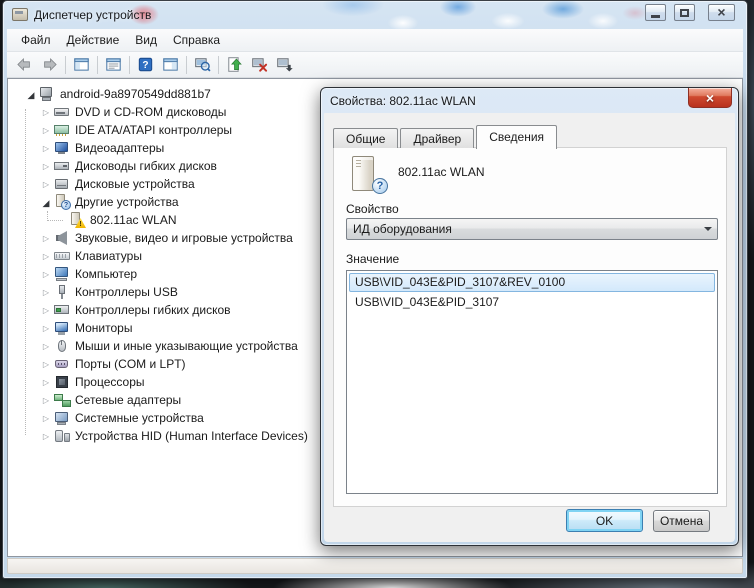  What do you see at coordinates (604, 520) in the screenshot?
I see `ok-button: OK` at bounding box center [604, 520].